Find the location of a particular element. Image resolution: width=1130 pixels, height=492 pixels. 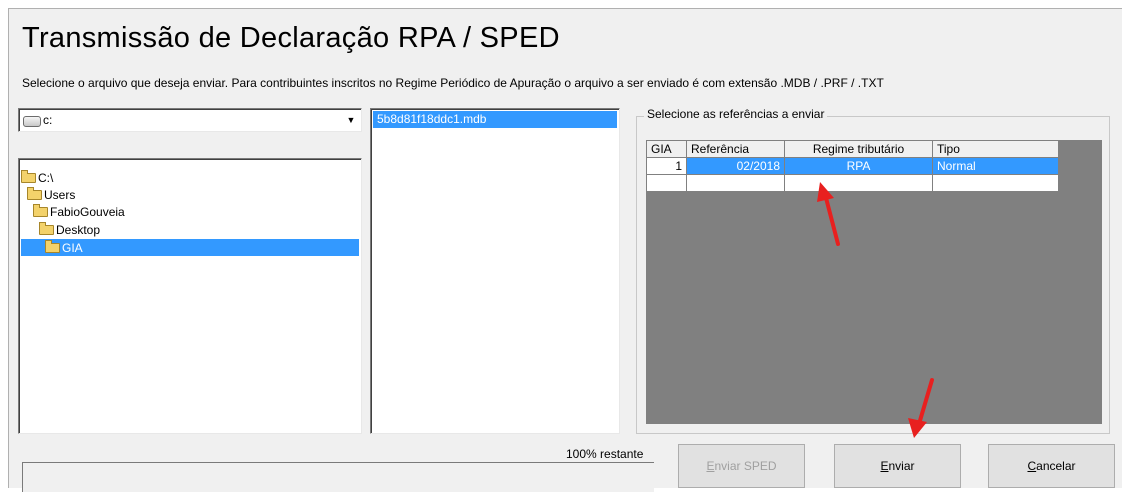

folder-item-fabiogouveia: FabioGouveia is located at coordinates (196, 211).